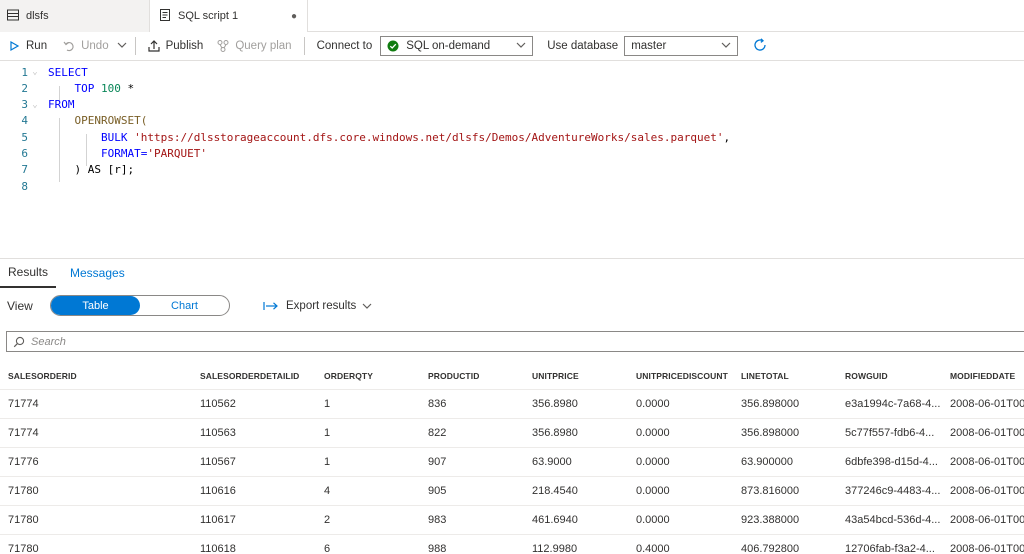 The width and height of the screenshot is (1024, 554). Describe the element at coordinates (184, 305) in the screenshot. I see `view-chart-option: Chart` at that location.